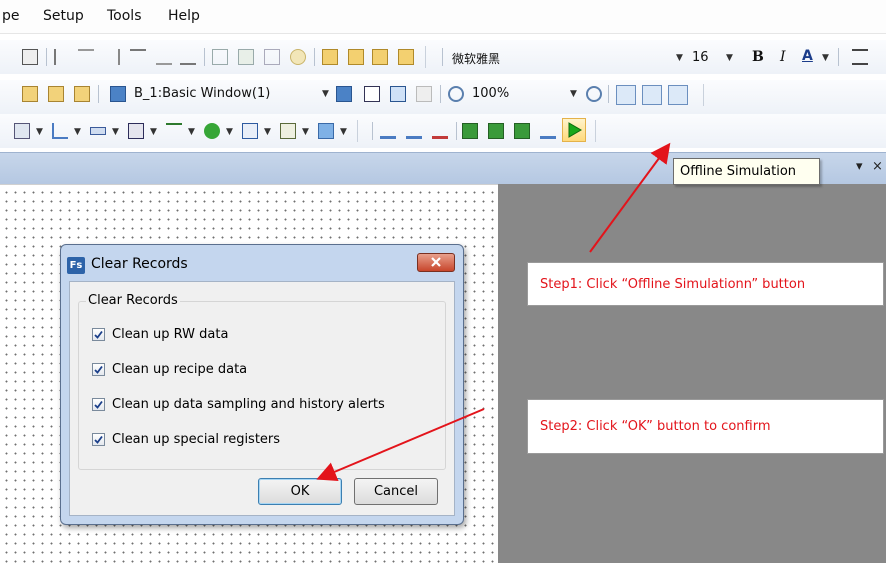 The height and width of the screenshot is (563, 886). Describe the element at coordinates (30, 57) in the screenshot. I see `align-bottom-icon` at that location.